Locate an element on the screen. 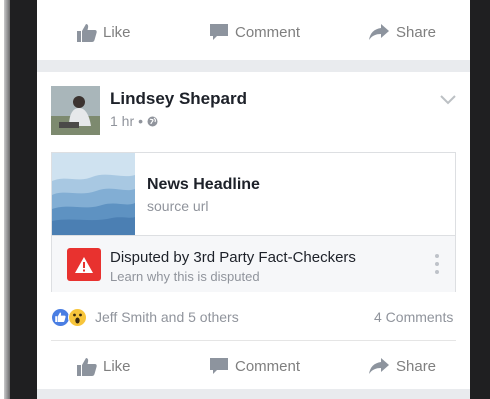 This screenshot has height=399, width=490. warning-badge is located at coordinates (84, 264).